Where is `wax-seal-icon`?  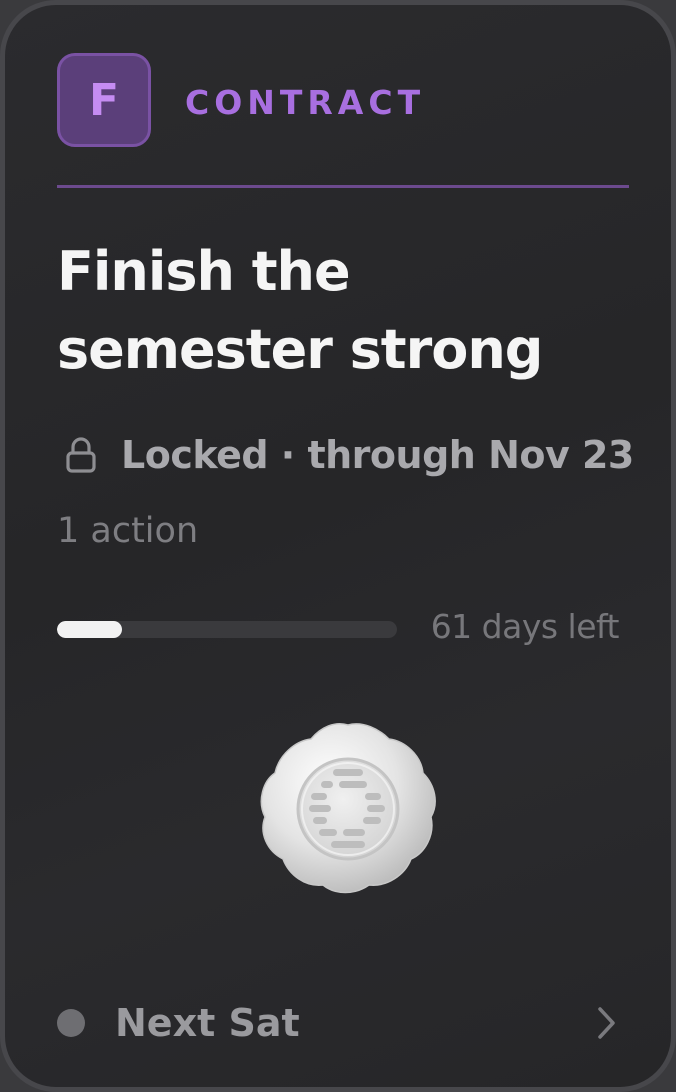 wax-seal-icon is located at coordinates (348, 808).